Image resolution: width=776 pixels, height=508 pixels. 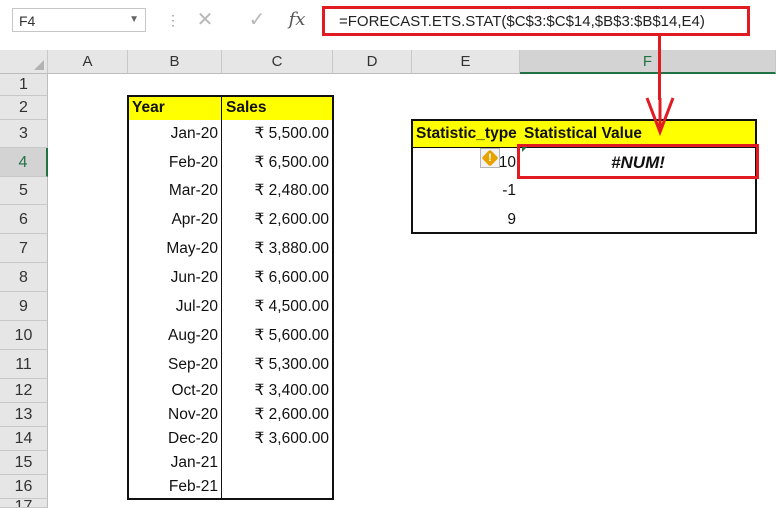 I want to click on year-cell: Nov-20, so click(x=175, y=415).